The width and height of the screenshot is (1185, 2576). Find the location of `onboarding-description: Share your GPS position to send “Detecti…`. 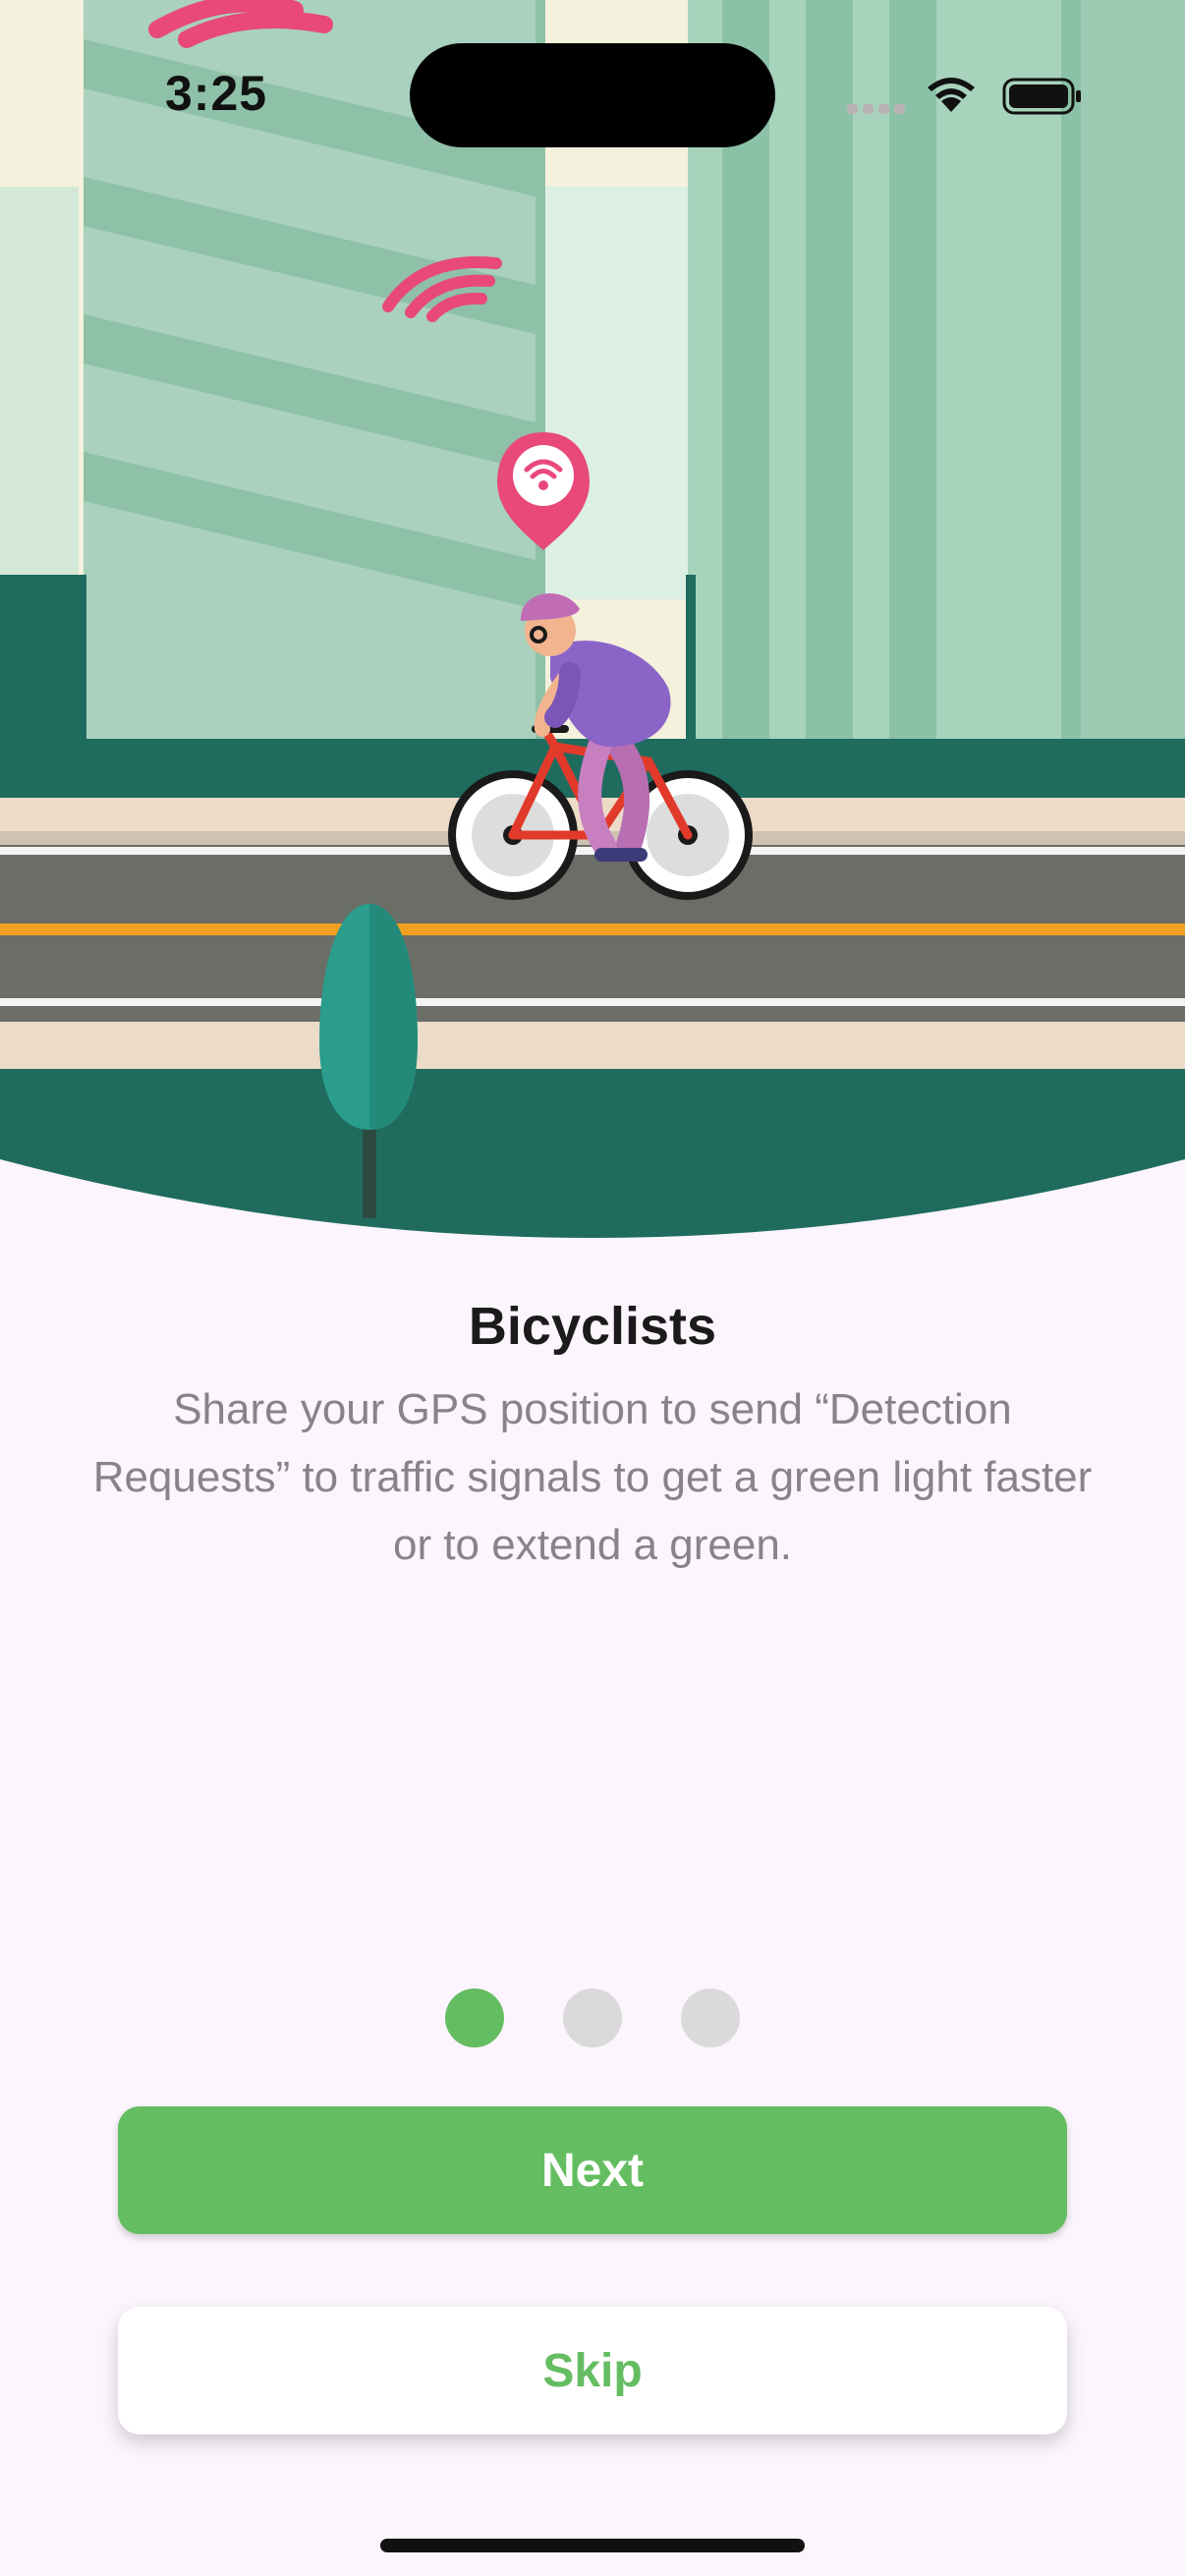

onboarding-description: Share your GPS position to send “Detecti… is located at coordinates (592, 1477).